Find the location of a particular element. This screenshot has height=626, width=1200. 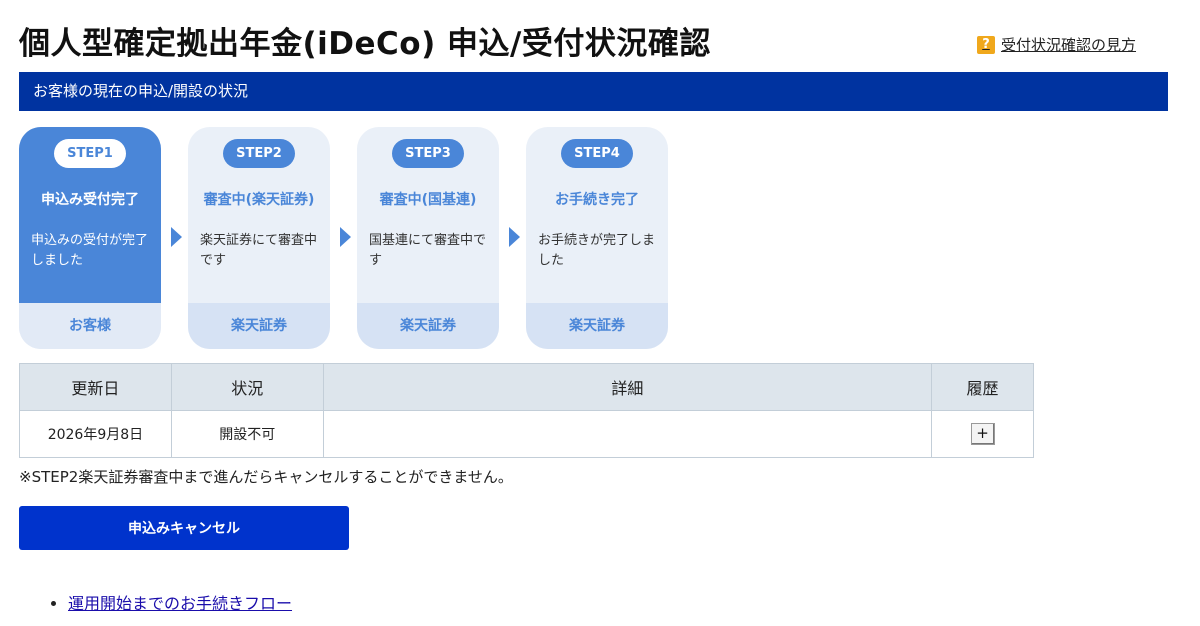

step-2-description: 楽天証券にて審査中です is located at coordinates (259, 250).